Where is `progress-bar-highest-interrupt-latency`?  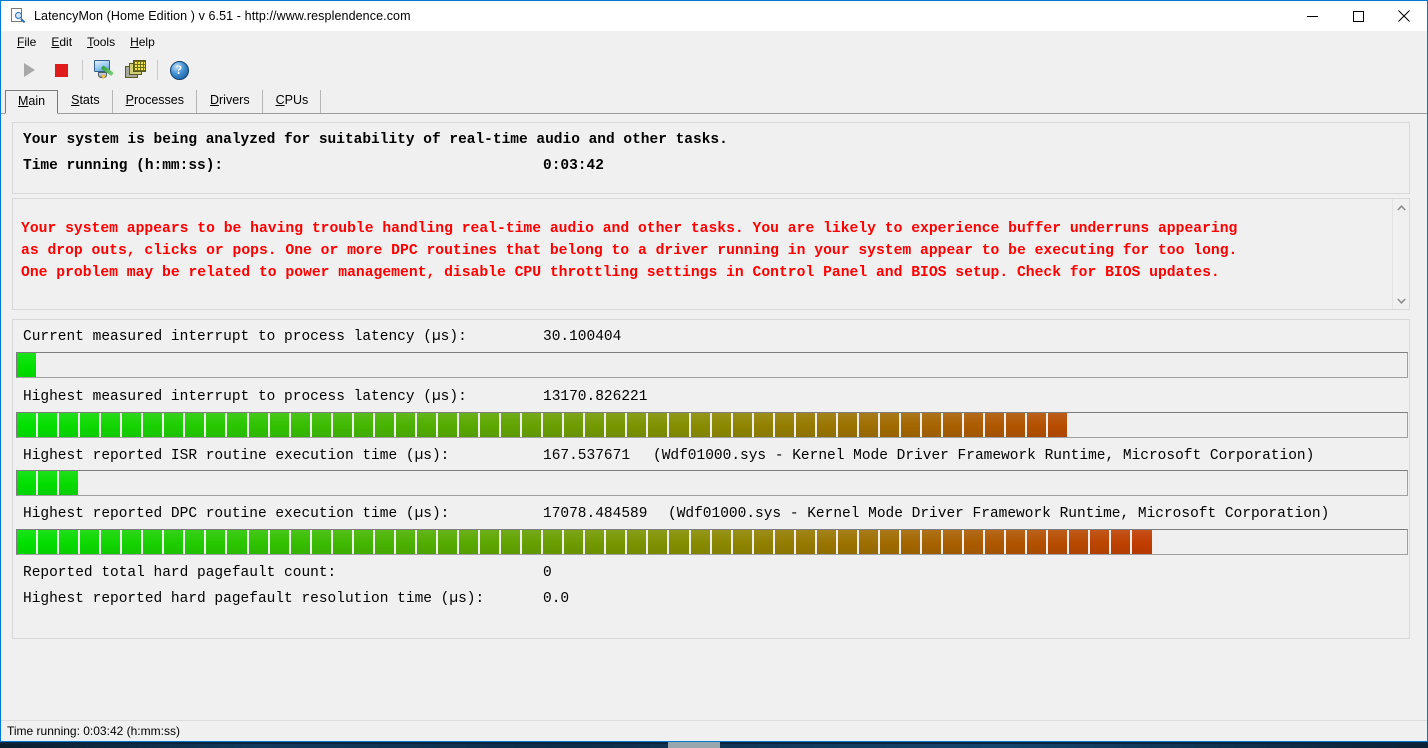 progress-bar-highest-interrupt-latency is located at coordinates (712, 425).